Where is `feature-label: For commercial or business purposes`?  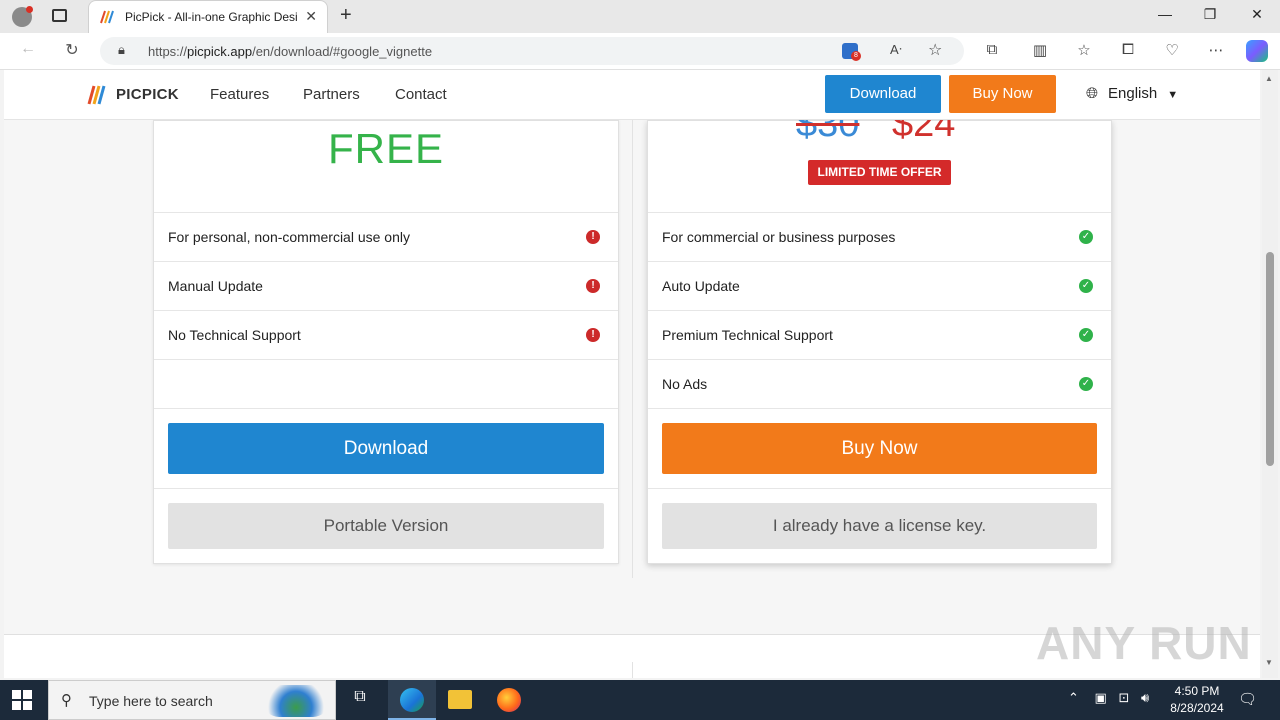 feature-label: For commercial or business purposes is located at coordinates (779, 237).